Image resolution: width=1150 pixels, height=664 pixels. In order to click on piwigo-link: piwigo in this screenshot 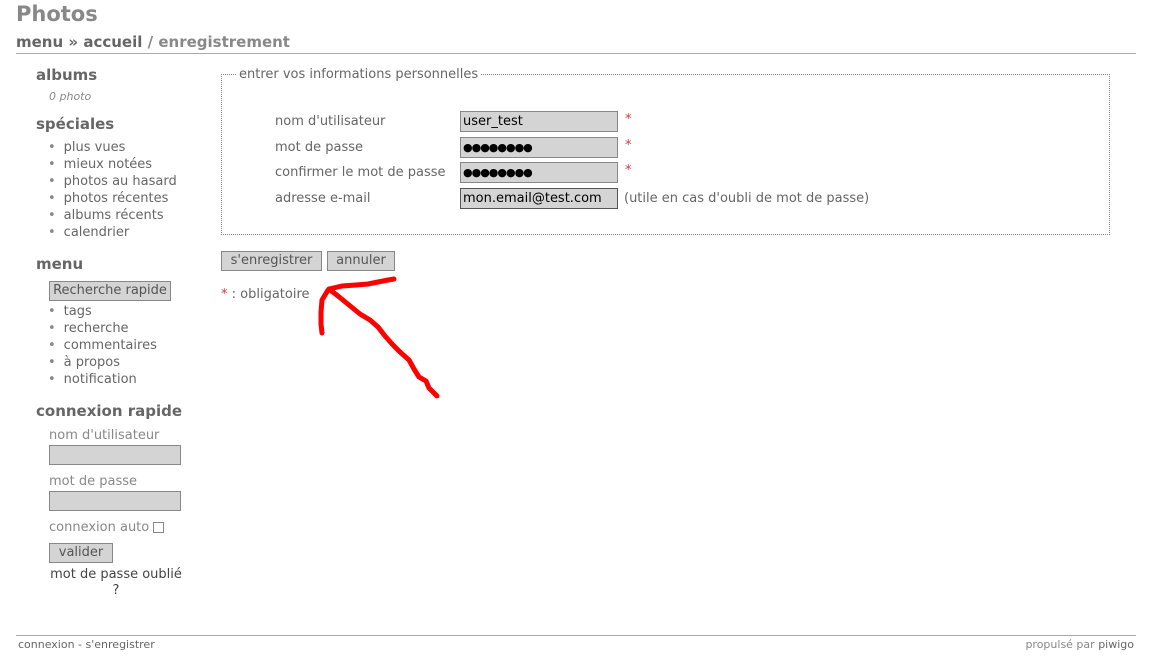, I will do `click(1116, 644)`.